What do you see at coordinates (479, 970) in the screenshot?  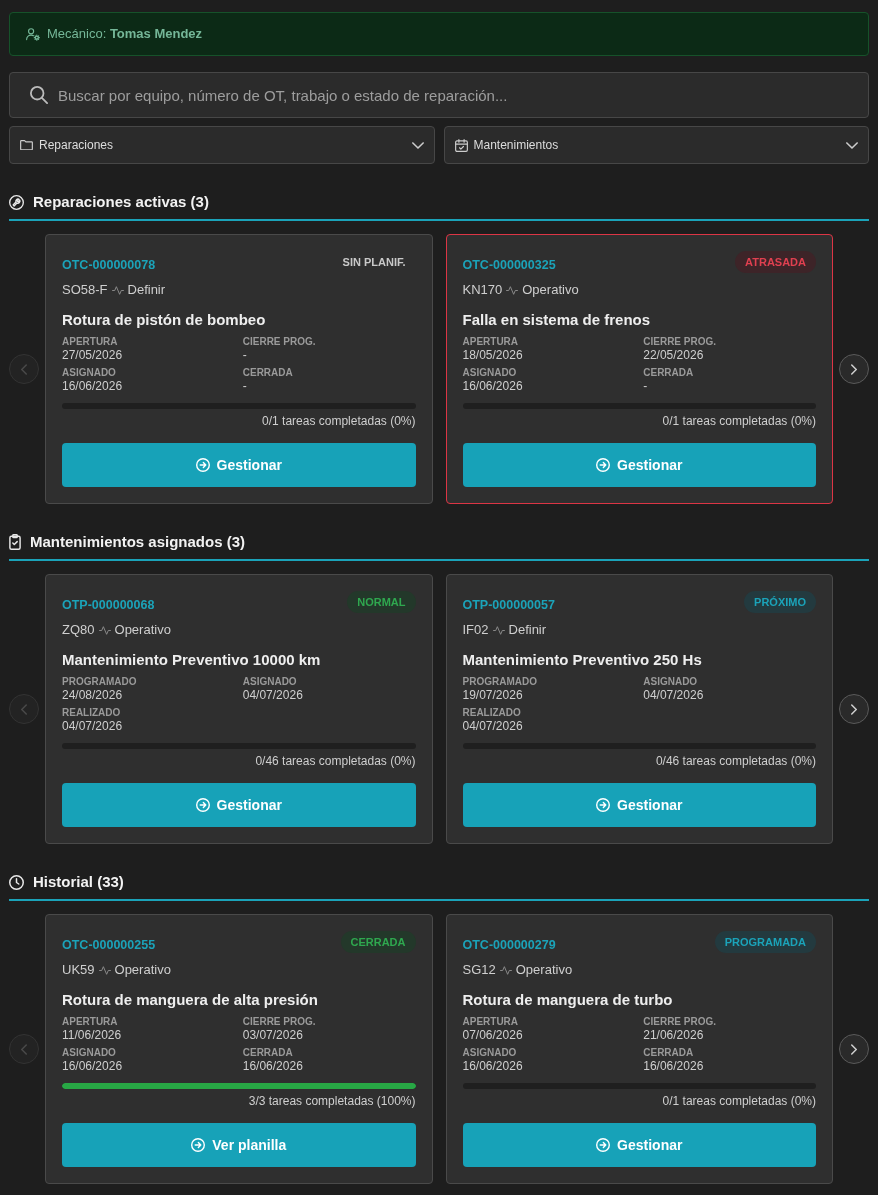 I see `equipment-code: SG12` at bounding box center [479, 970].